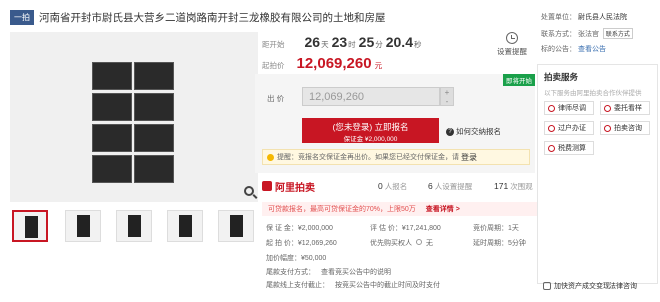 This screenshot has height=302, width=660. I want to click on login-tip: 提醒：竞报名交保证金再出价。如果您已经交付保证金，请 登录, so click(396, 157).